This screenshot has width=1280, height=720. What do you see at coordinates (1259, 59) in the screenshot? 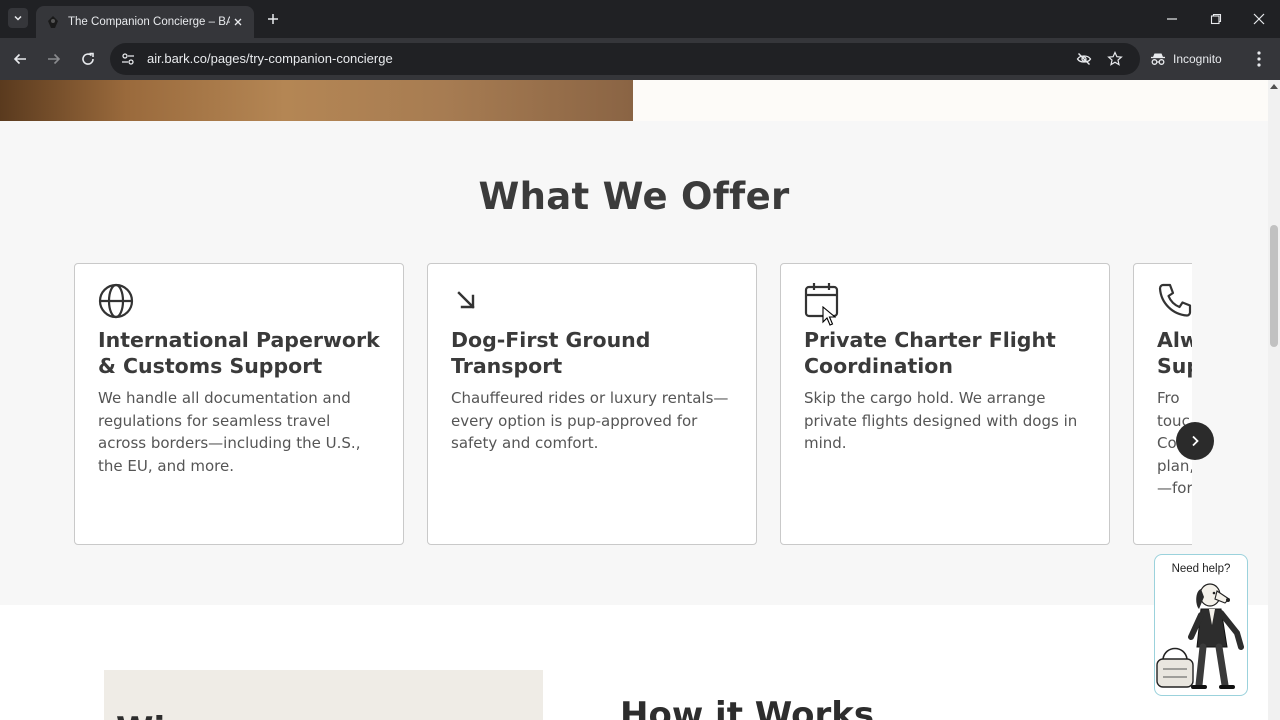
I see `more-menu-icon` at bounding box center [1259, 59].